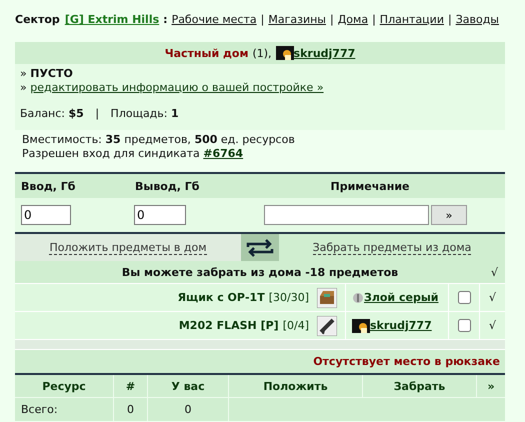 Image resolution: width=525 pixels, height=422 pixels. Describe the element at coordinates (288, 297) in the screenshot. I see `item-count: [30/30]` at that location.